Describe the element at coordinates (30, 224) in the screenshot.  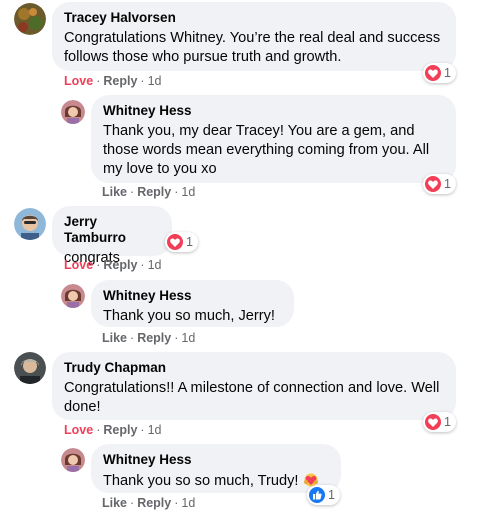
I see `avatar-jerry-tamburro` at that location.